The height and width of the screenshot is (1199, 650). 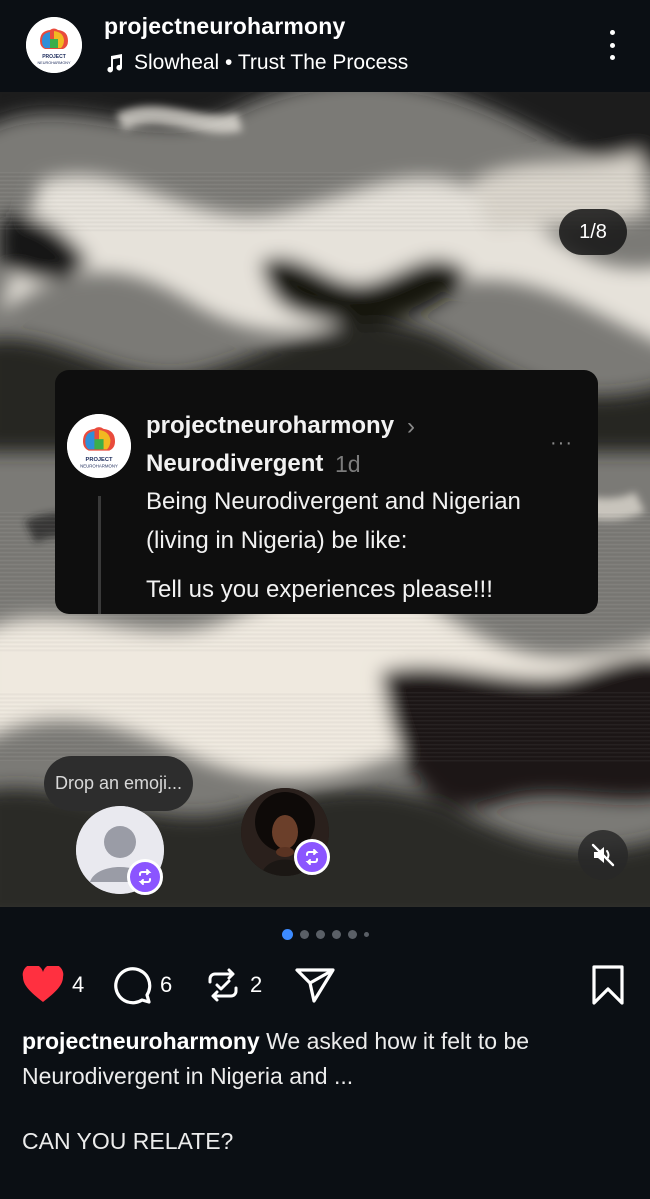 I want to click on quoted-text-line: Being Neurodivergent and Nigerian, so click(x=333, y=501).